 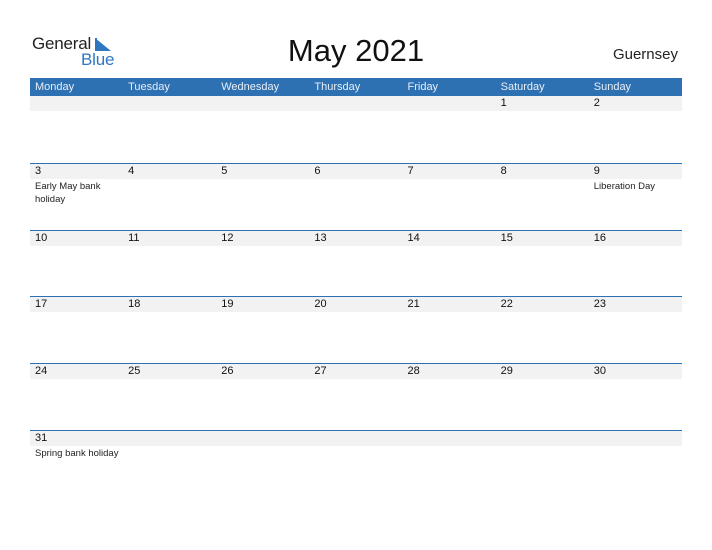 I want to click on day-number: 10, so click(x=41, y=238).